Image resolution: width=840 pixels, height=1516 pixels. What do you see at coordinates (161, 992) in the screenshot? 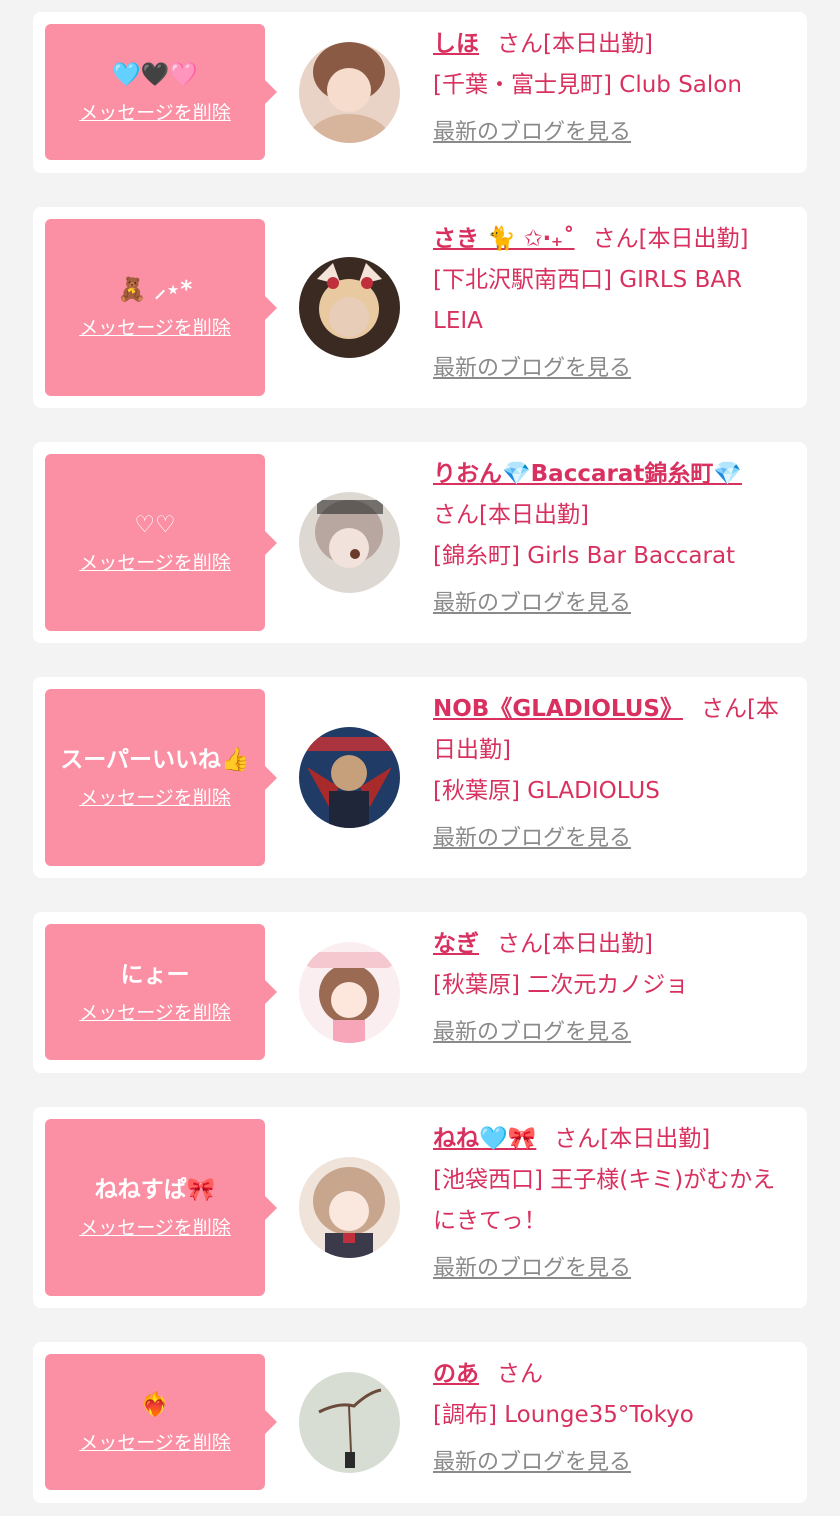
I see `message-bubble: にょー メッセージを削除` at bounding box center [161, 992].